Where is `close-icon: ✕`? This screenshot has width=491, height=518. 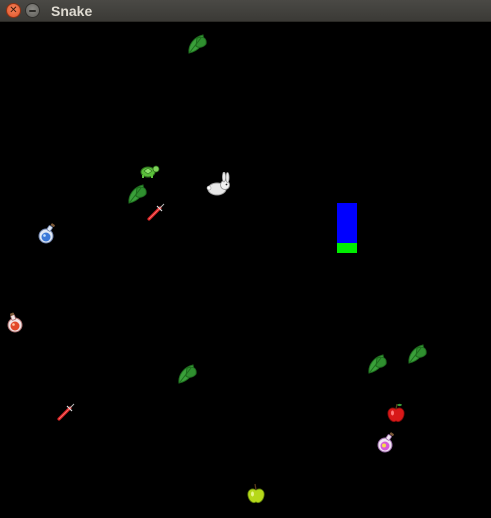 close-icon: ✕ is located at coordinates (13, 10).